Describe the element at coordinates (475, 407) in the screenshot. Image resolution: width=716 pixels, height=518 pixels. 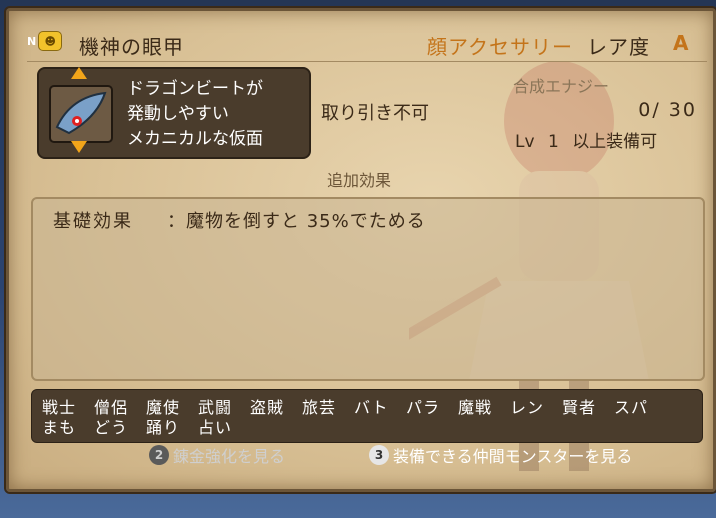
I see `job-item: 魔戦` at that location.